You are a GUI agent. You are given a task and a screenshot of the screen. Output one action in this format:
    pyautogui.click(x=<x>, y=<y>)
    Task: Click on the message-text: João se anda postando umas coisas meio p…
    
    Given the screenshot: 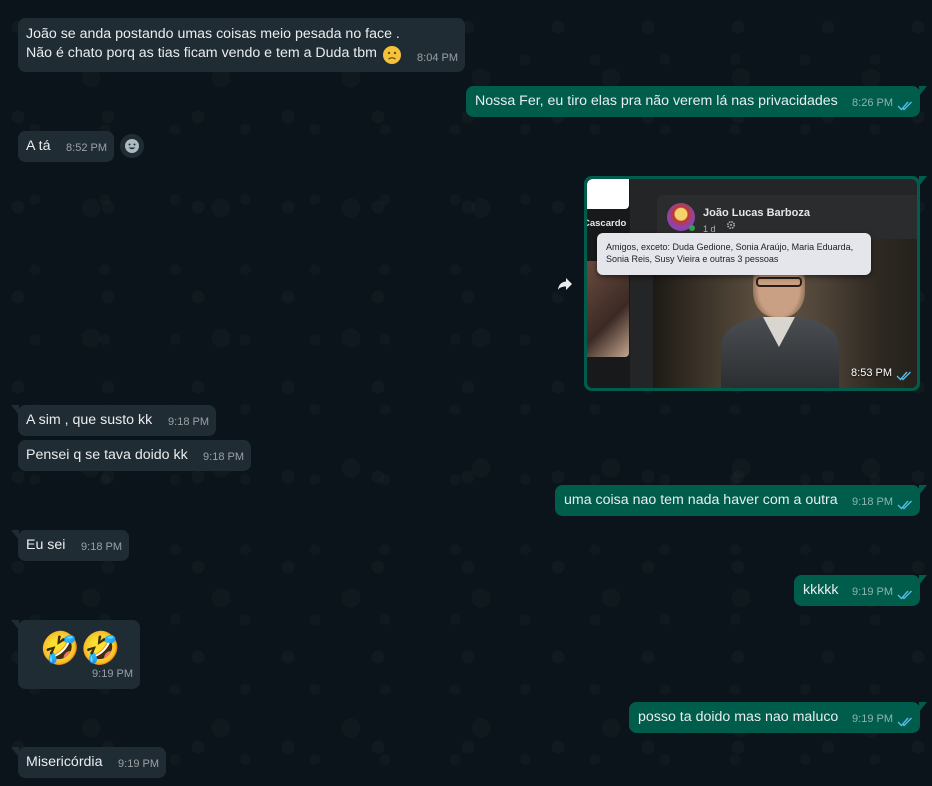 What is the action you would take?
    pyautogui.click(x=213, y=34)
    